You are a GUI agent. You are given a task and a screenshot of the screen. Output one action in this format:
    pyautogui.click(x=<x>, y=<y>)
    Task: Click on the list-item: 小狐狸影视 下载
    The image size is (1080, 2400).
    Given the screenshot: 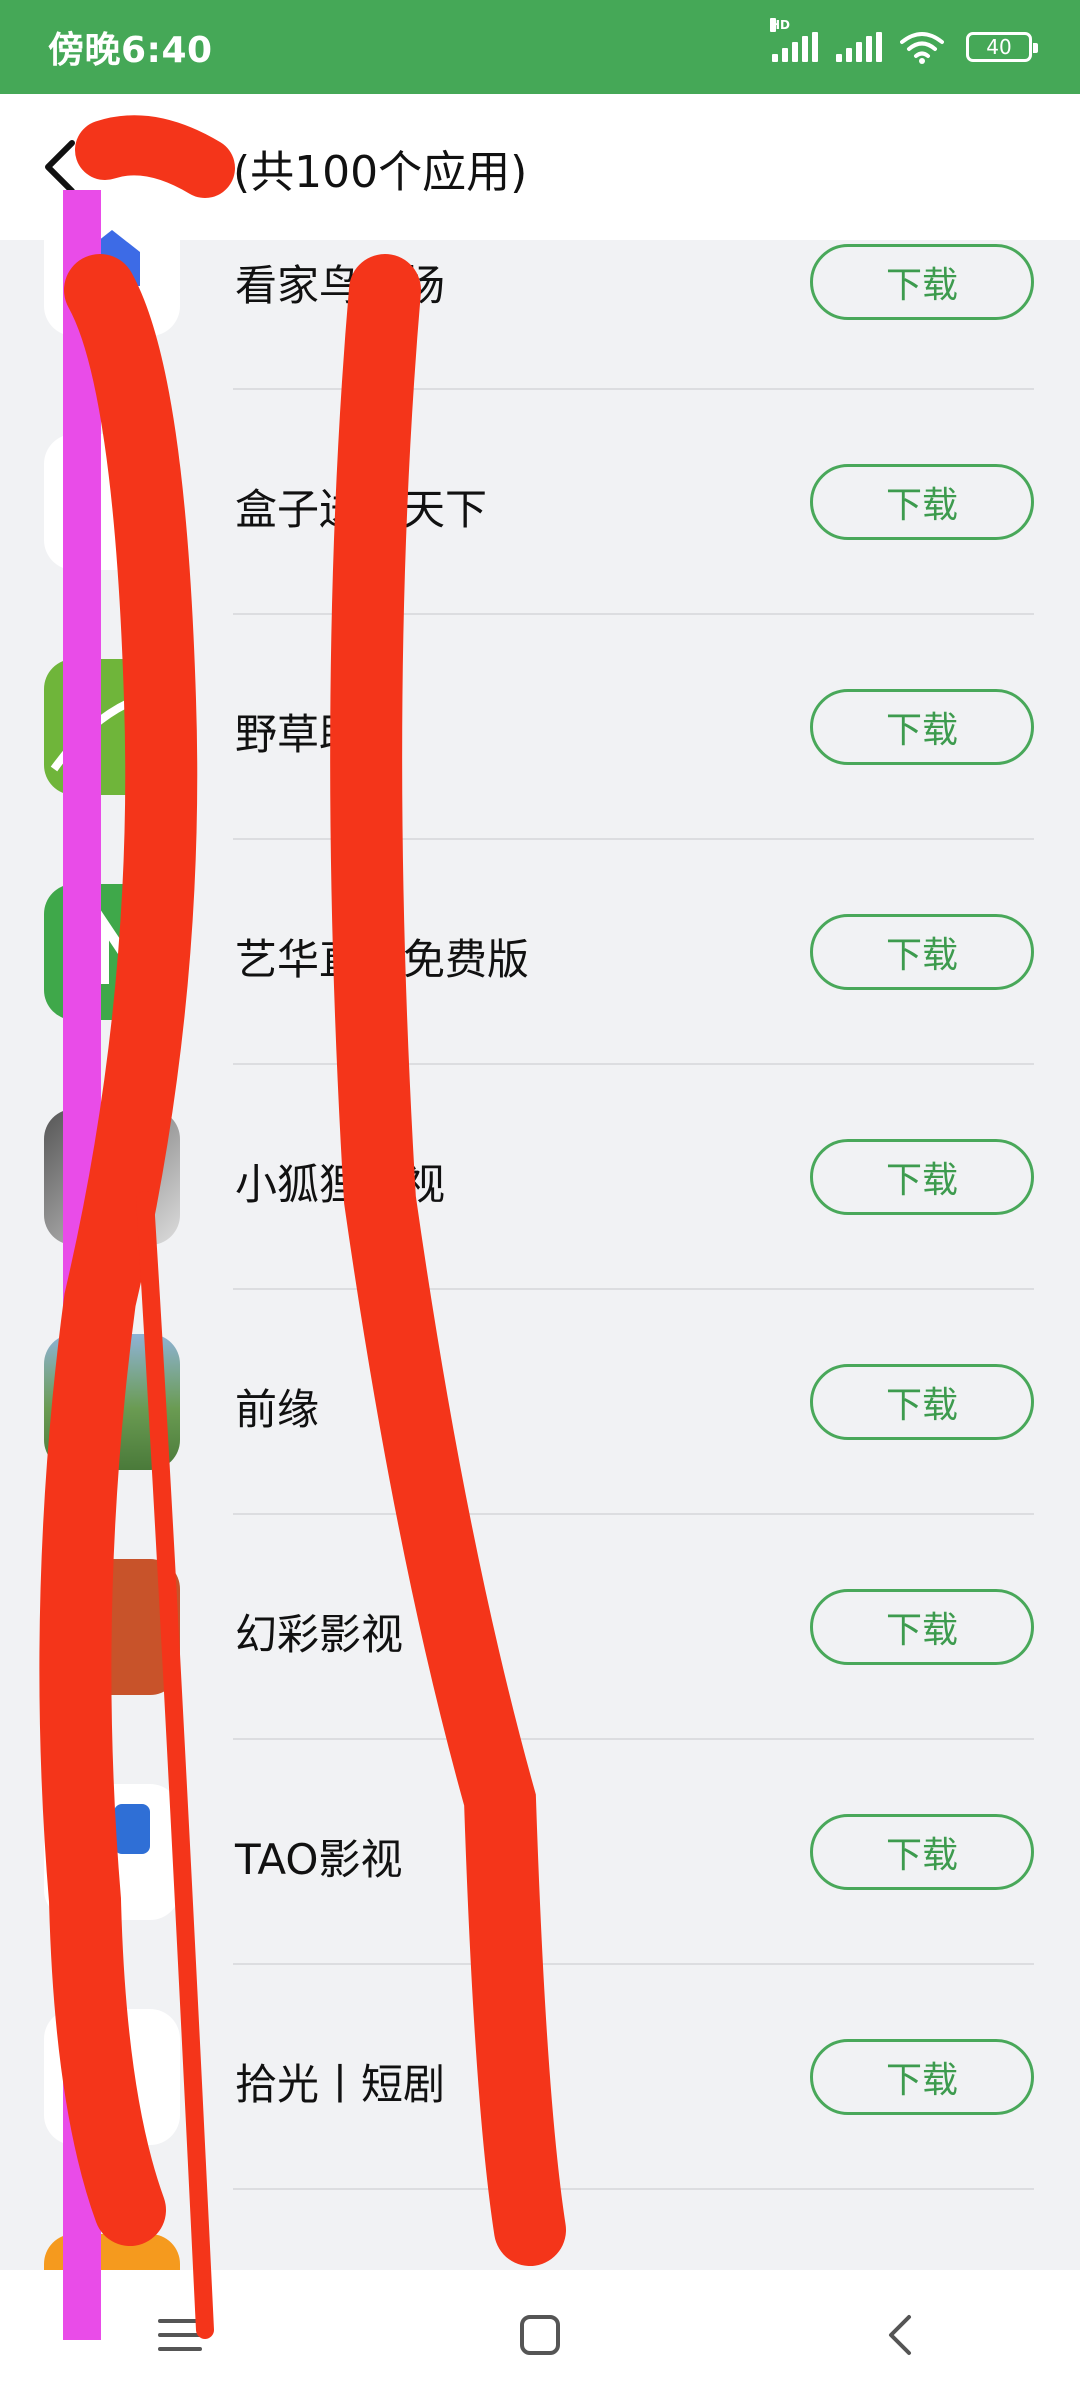 What is the action you would take?
    pyautogui.click(x=540, y=1177)
    